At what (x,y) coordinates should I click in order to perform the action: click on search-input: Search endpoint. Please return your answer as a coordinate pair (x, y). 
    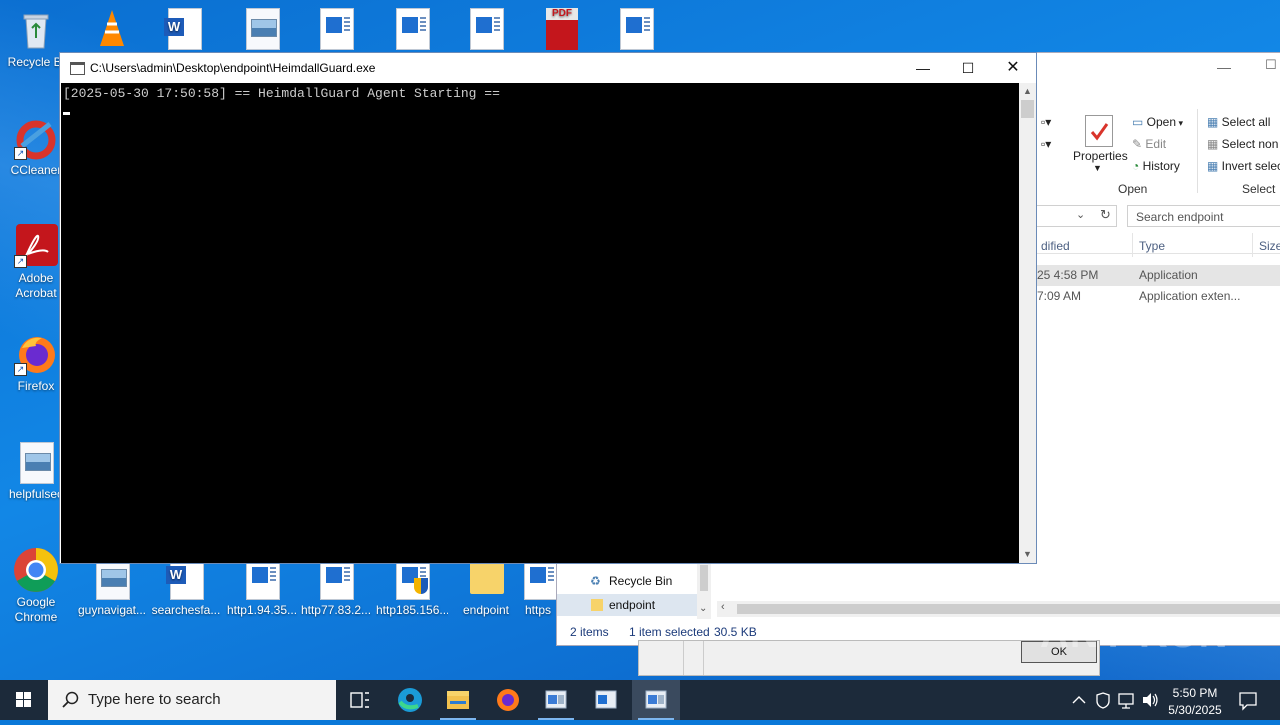
    Looking at the image, I should click on (1203, 216).